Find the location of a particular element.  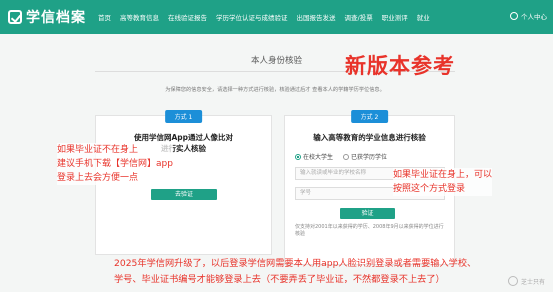

user-icon is located at coordinates (514, 16).